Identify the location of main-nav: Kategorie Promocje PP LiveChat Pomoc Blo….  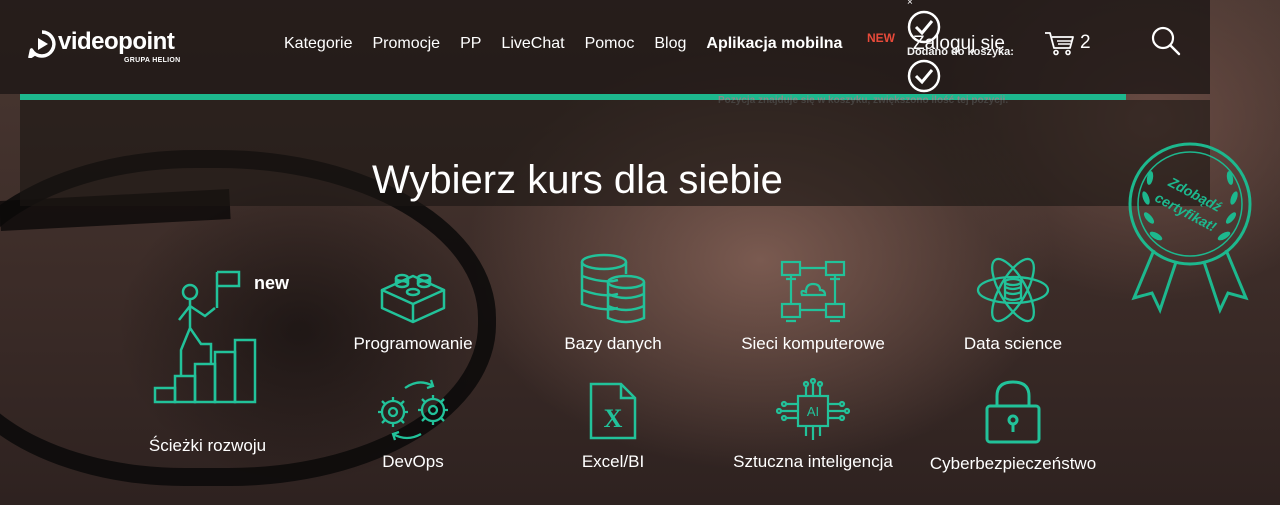
(565, 44).